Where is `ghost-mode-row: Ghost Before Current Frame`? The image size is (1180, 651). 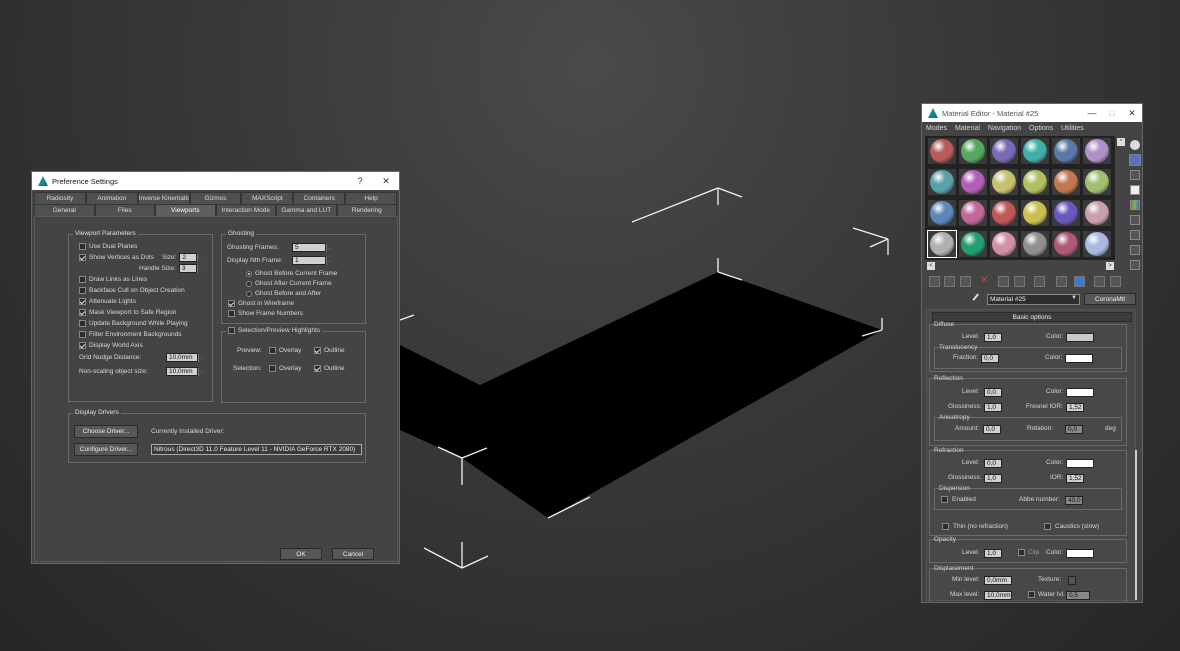
ghost-mode-row: Ghost Before Current Frame is located at coordinates (291, 273).